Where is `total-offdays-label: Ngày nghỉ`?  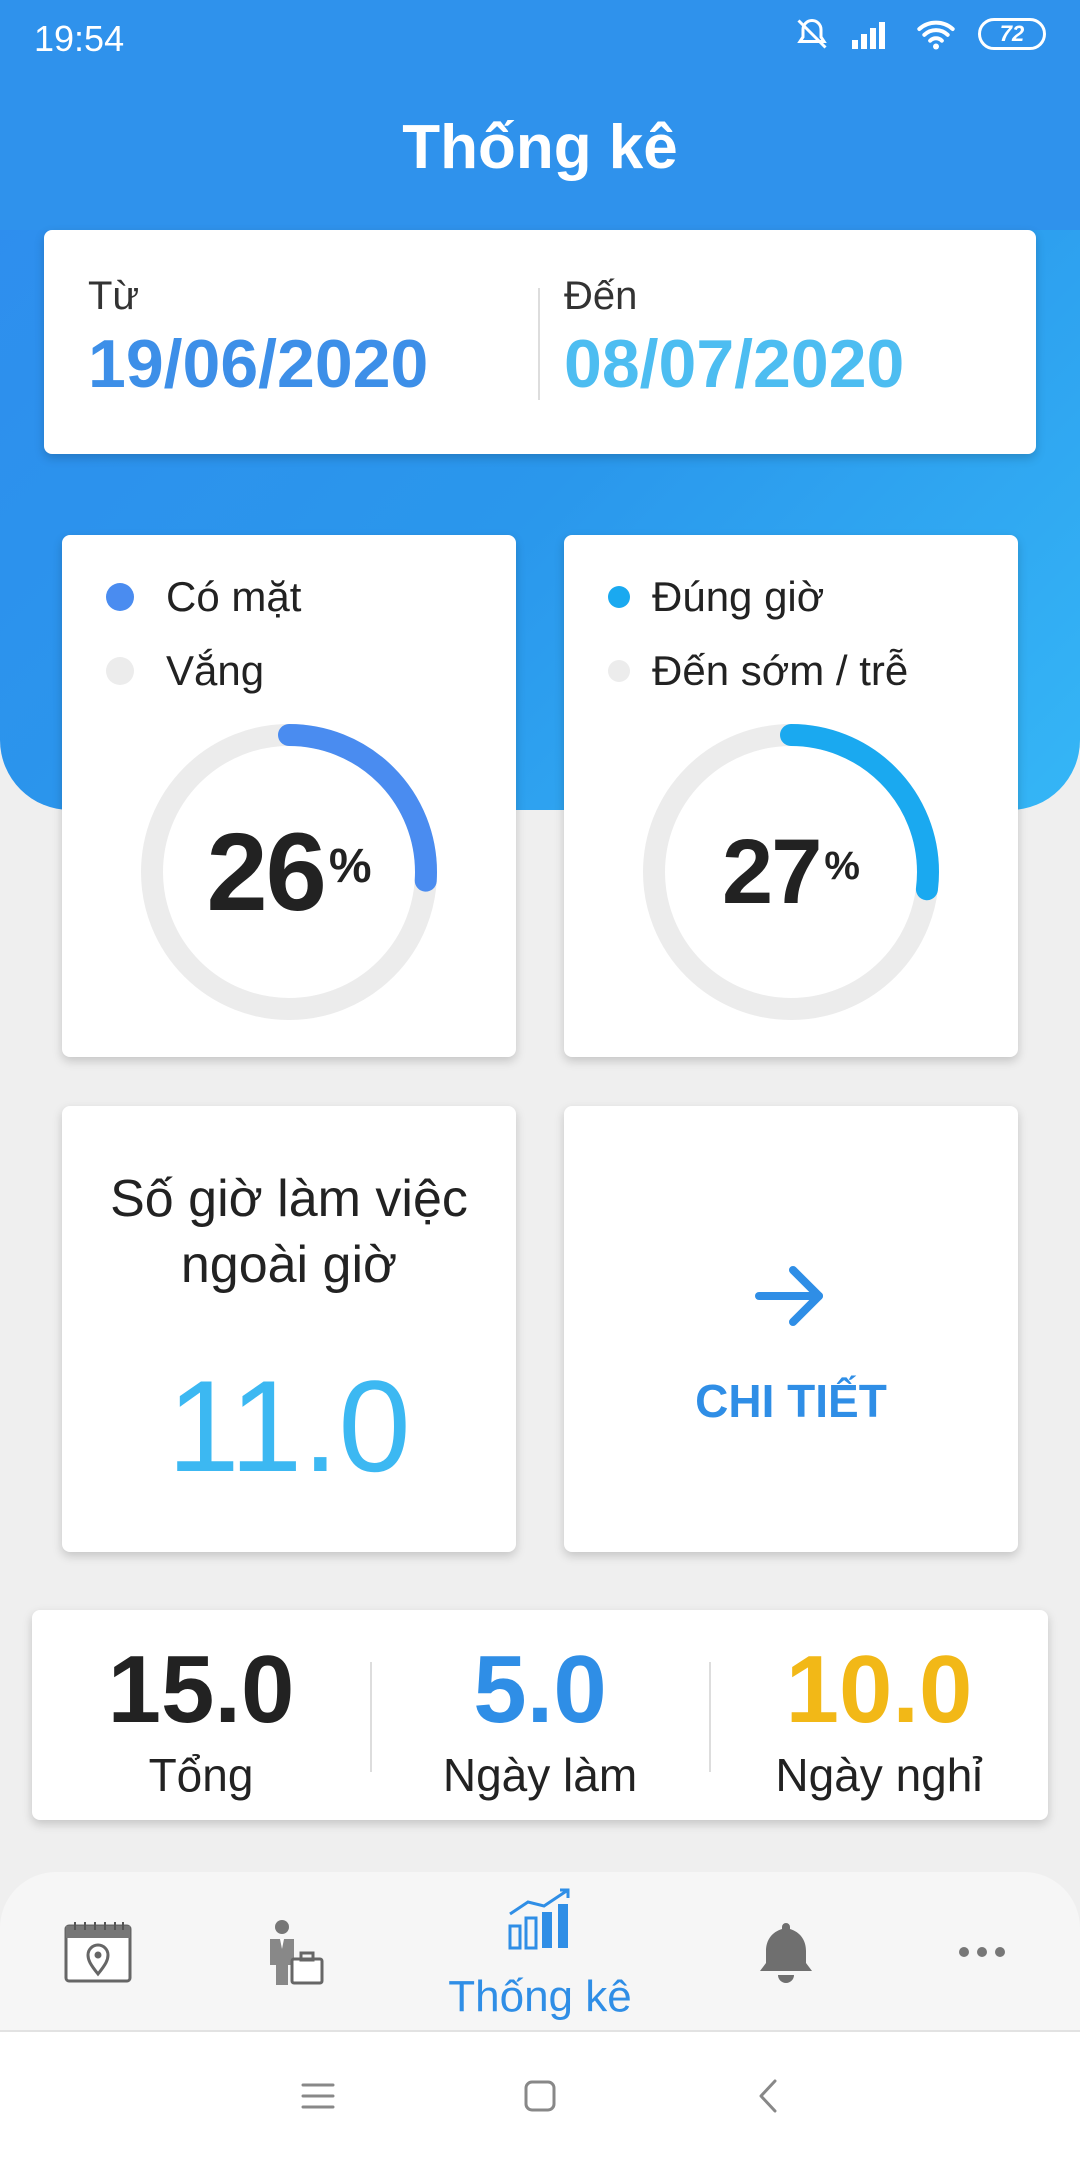
total-offdays-label: Ngày nghỉ is located at coordinates (879, 1775).